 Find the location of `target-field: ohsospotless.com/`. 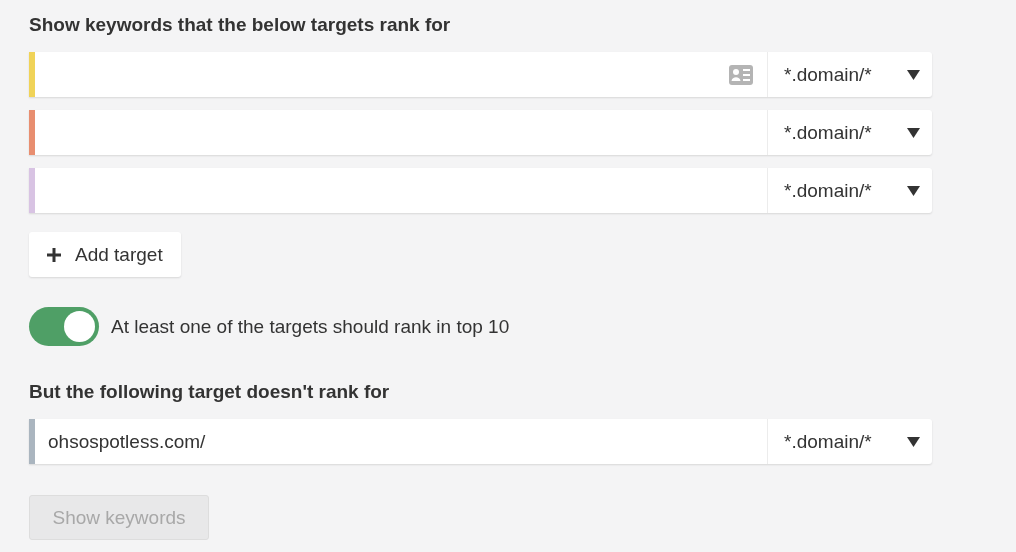

target-field: ohsospotless.com/ is located at coordinates (398, 441).